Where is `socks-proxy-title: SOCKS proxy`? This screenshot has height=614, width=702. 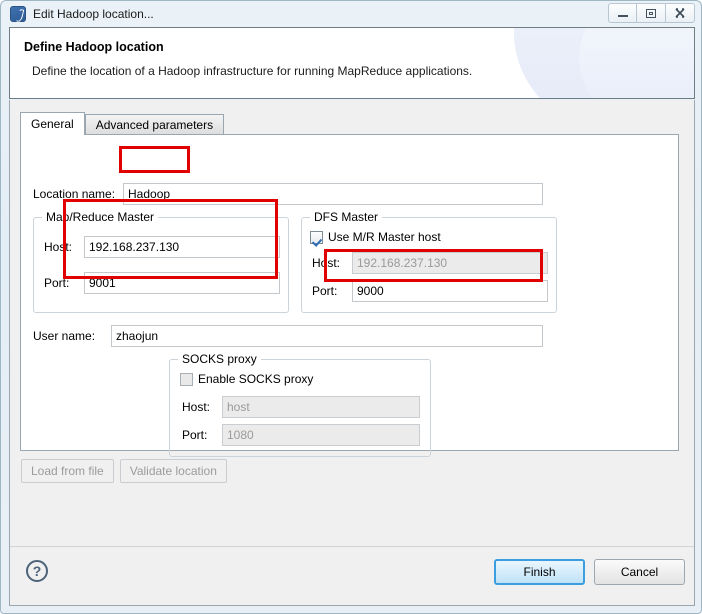
socks-proxy-title: SOCKS proxy is located at coordinates (219, 359).